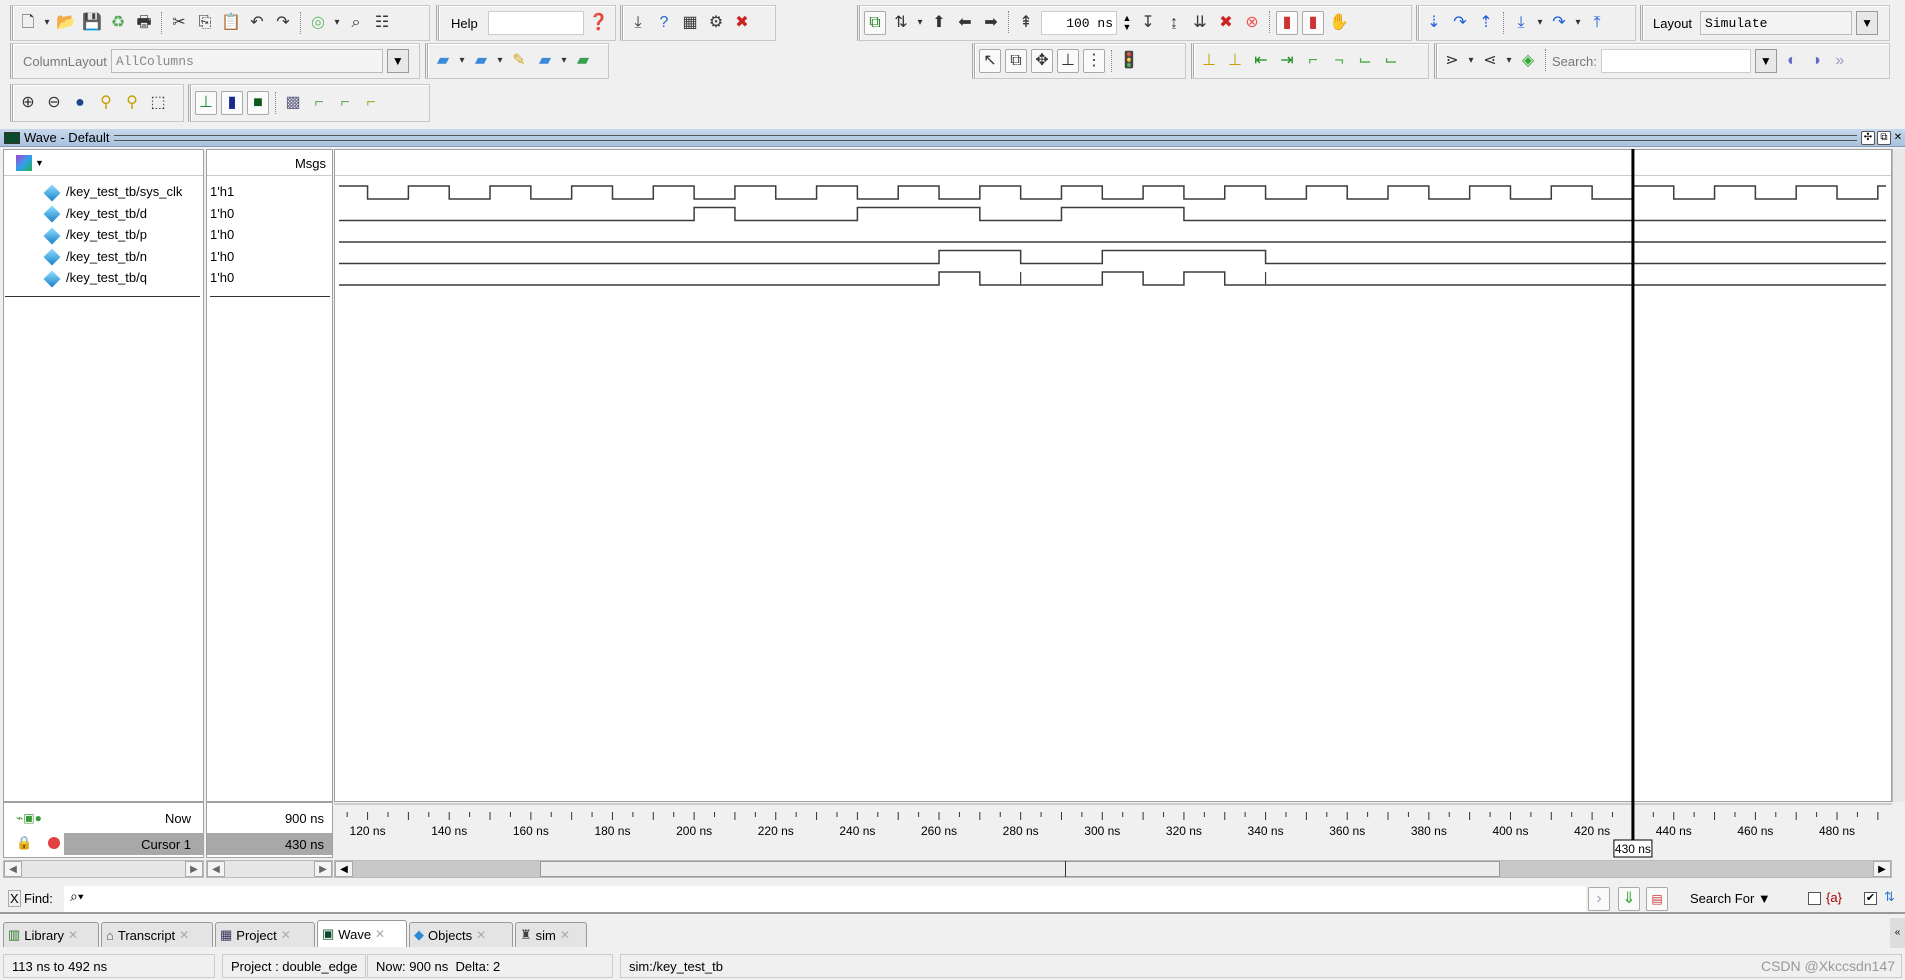  What do you see at coordinates (1079, 23) in the screenshot?
I see `run-length-input` at bounding box center [1079, 23].